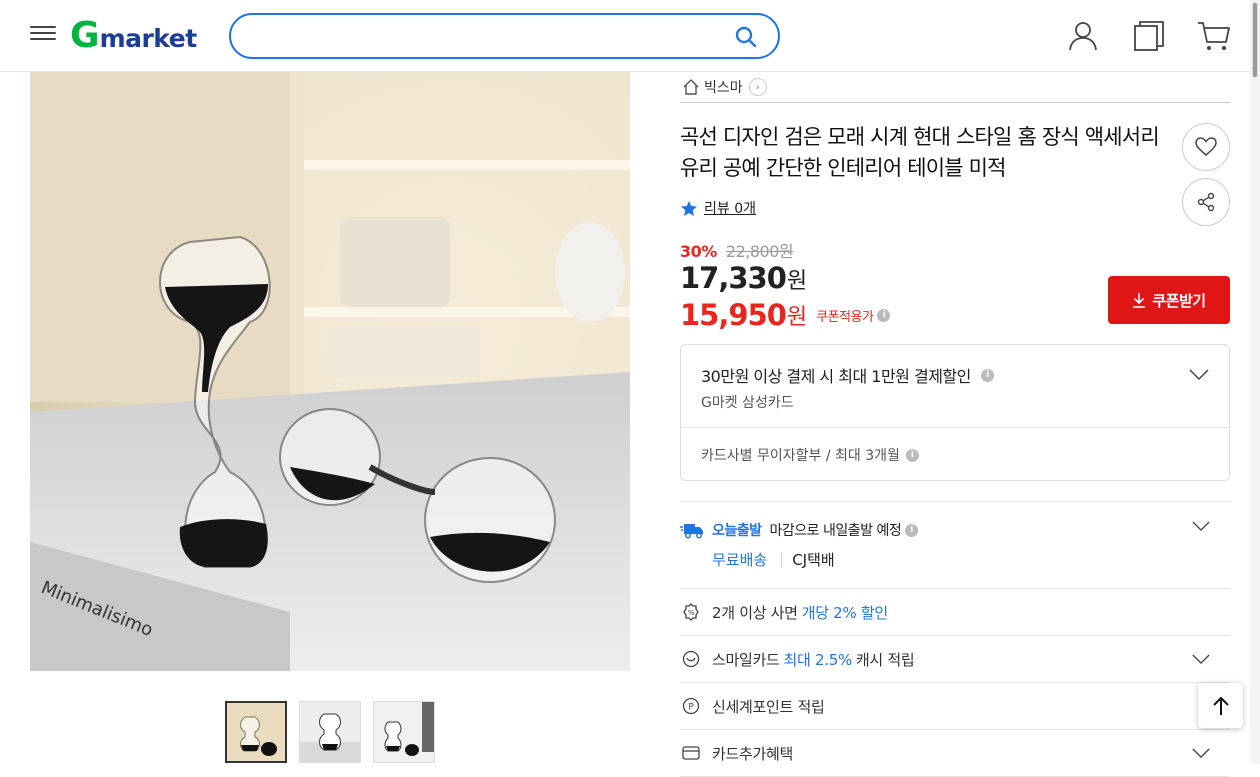 This screenshot has height=777, width=1260. What do you see at coordinates (1255, 40) in the screenshot?
I see `scrollbar-thumb` at bounding box center [1255, 40].